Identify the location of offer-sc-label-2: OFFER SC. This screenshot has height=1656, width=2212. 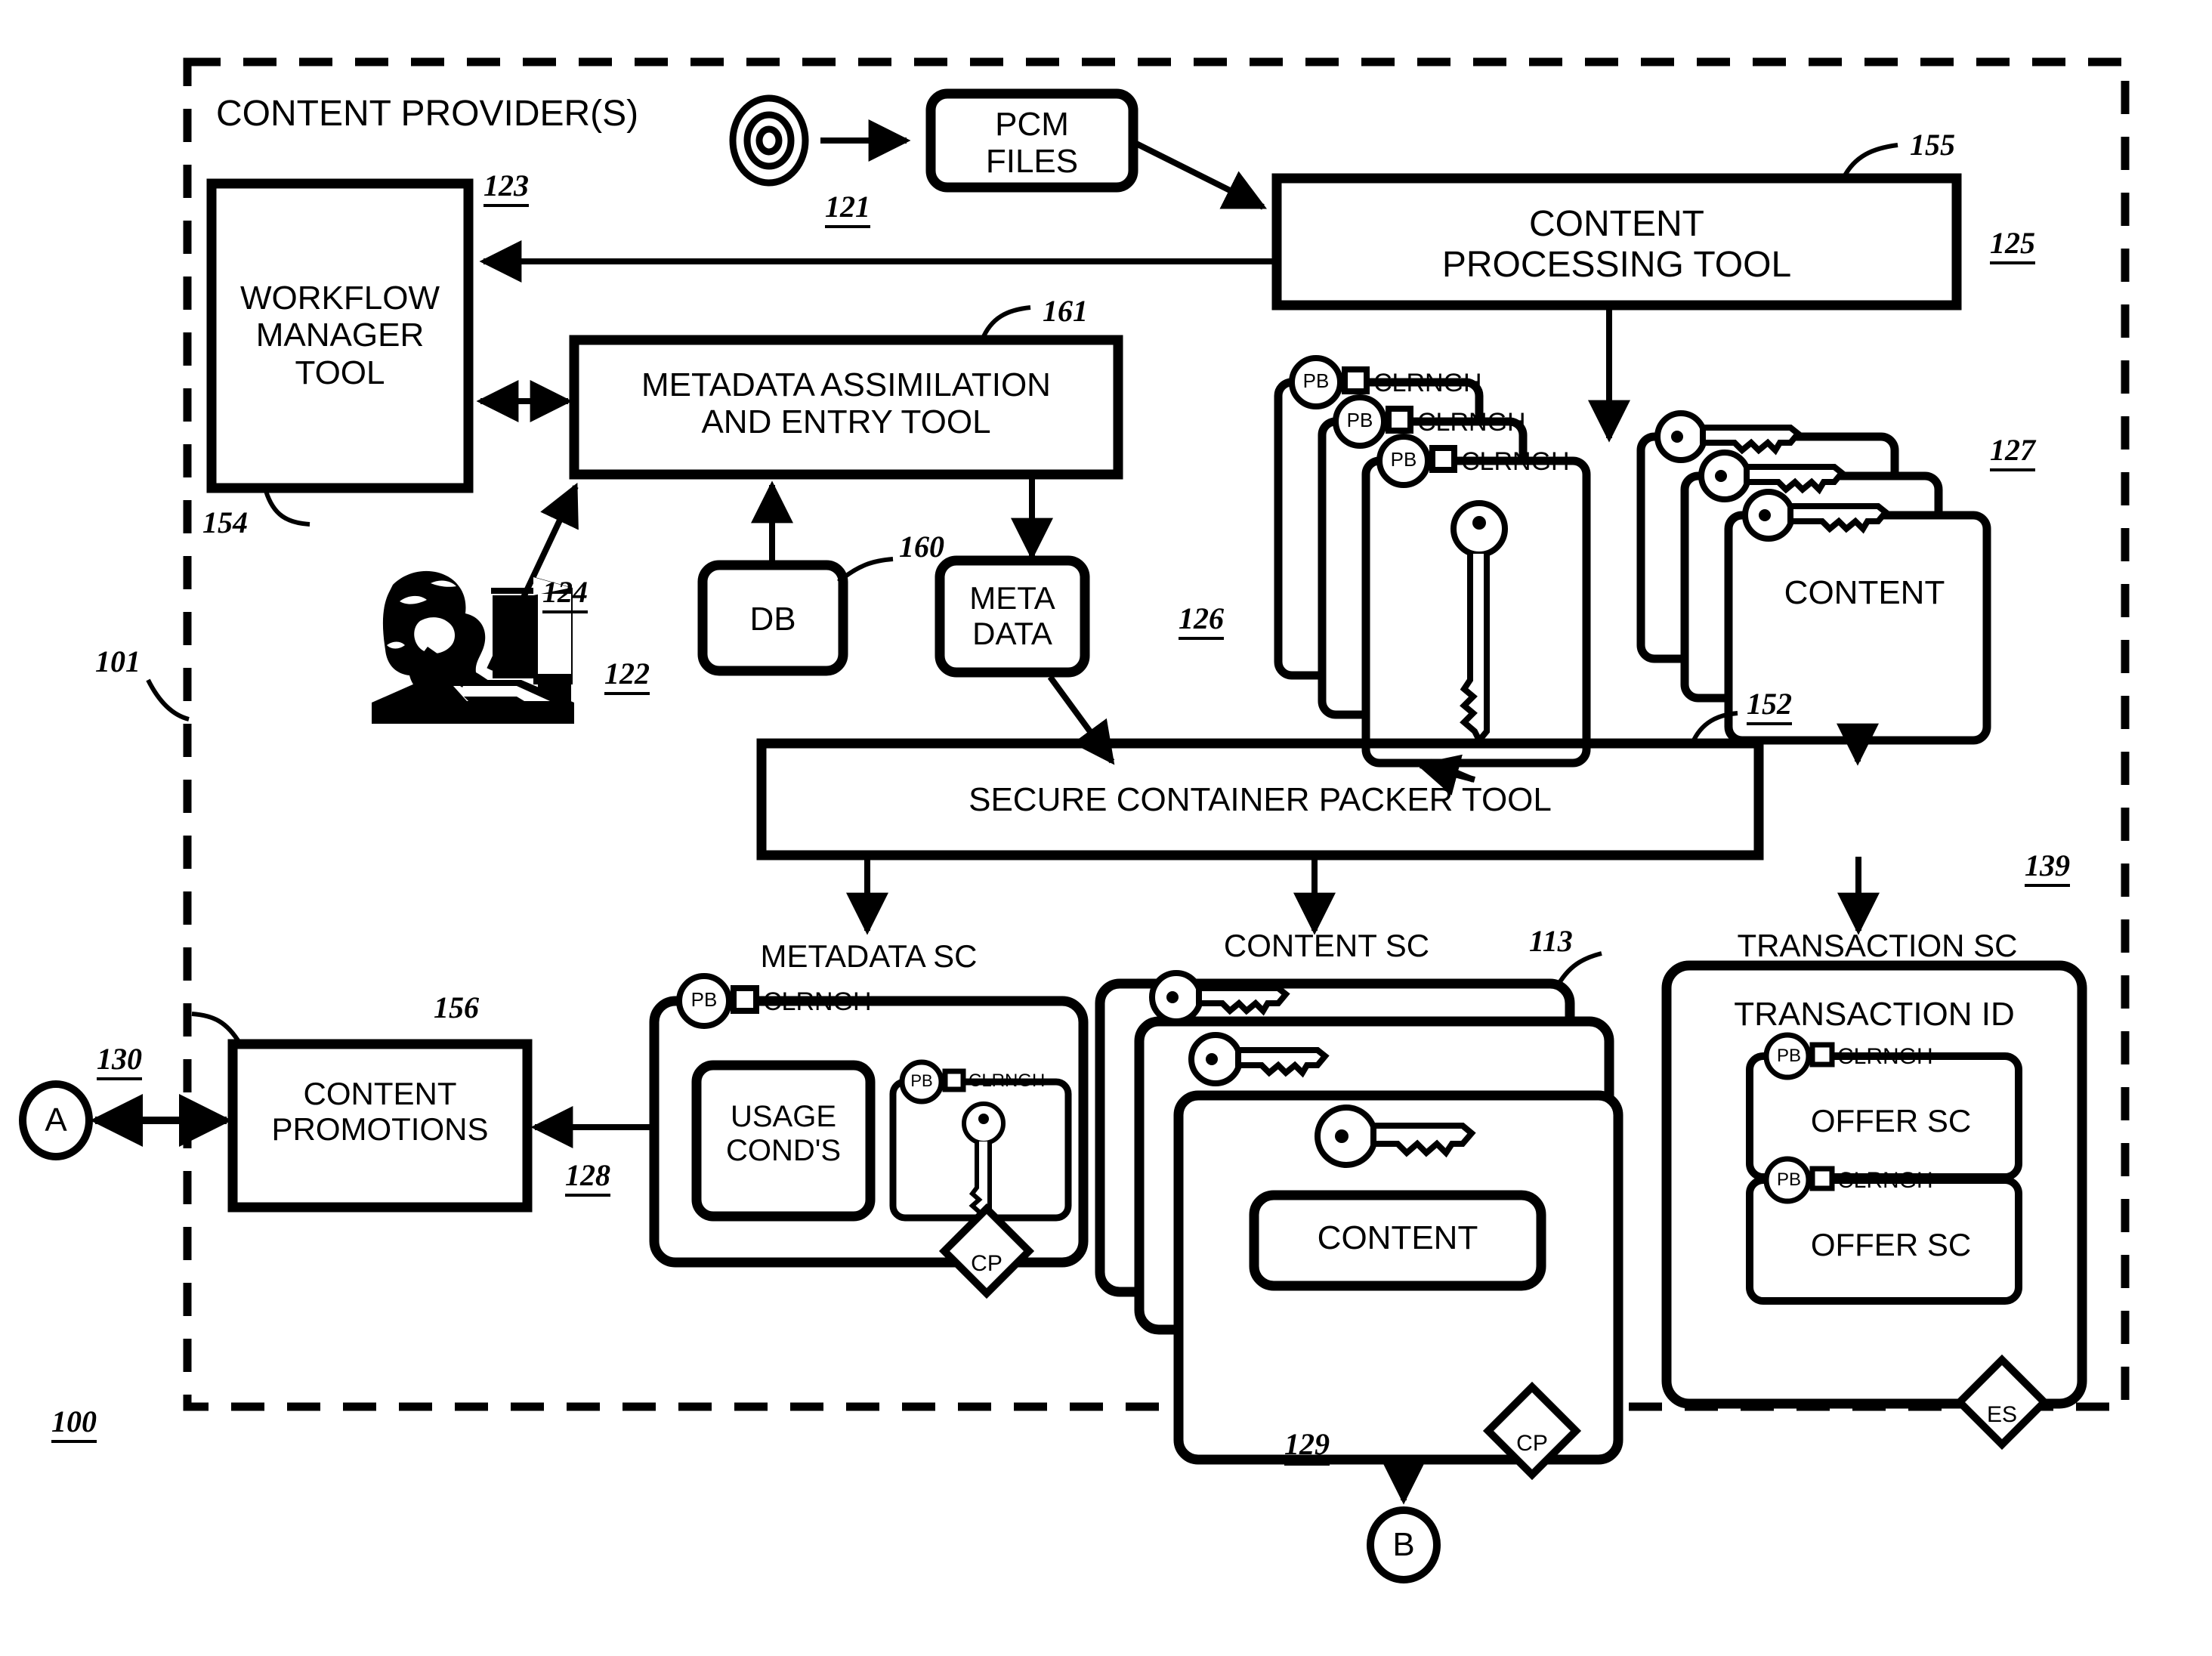
(1891, 1244).